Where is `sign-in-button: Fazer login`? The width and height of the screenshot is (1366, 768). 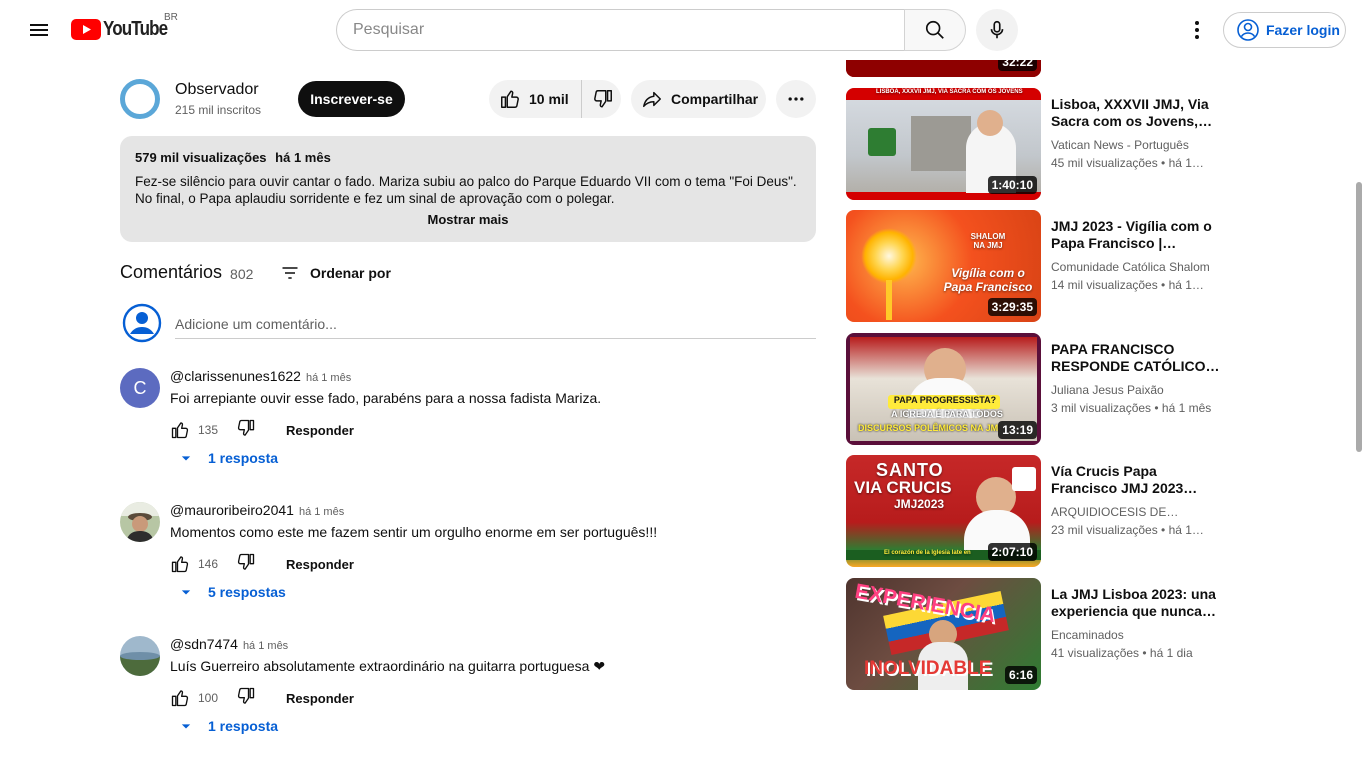
sign-in-button: Fazer login is located at coordinates (1284, 30).